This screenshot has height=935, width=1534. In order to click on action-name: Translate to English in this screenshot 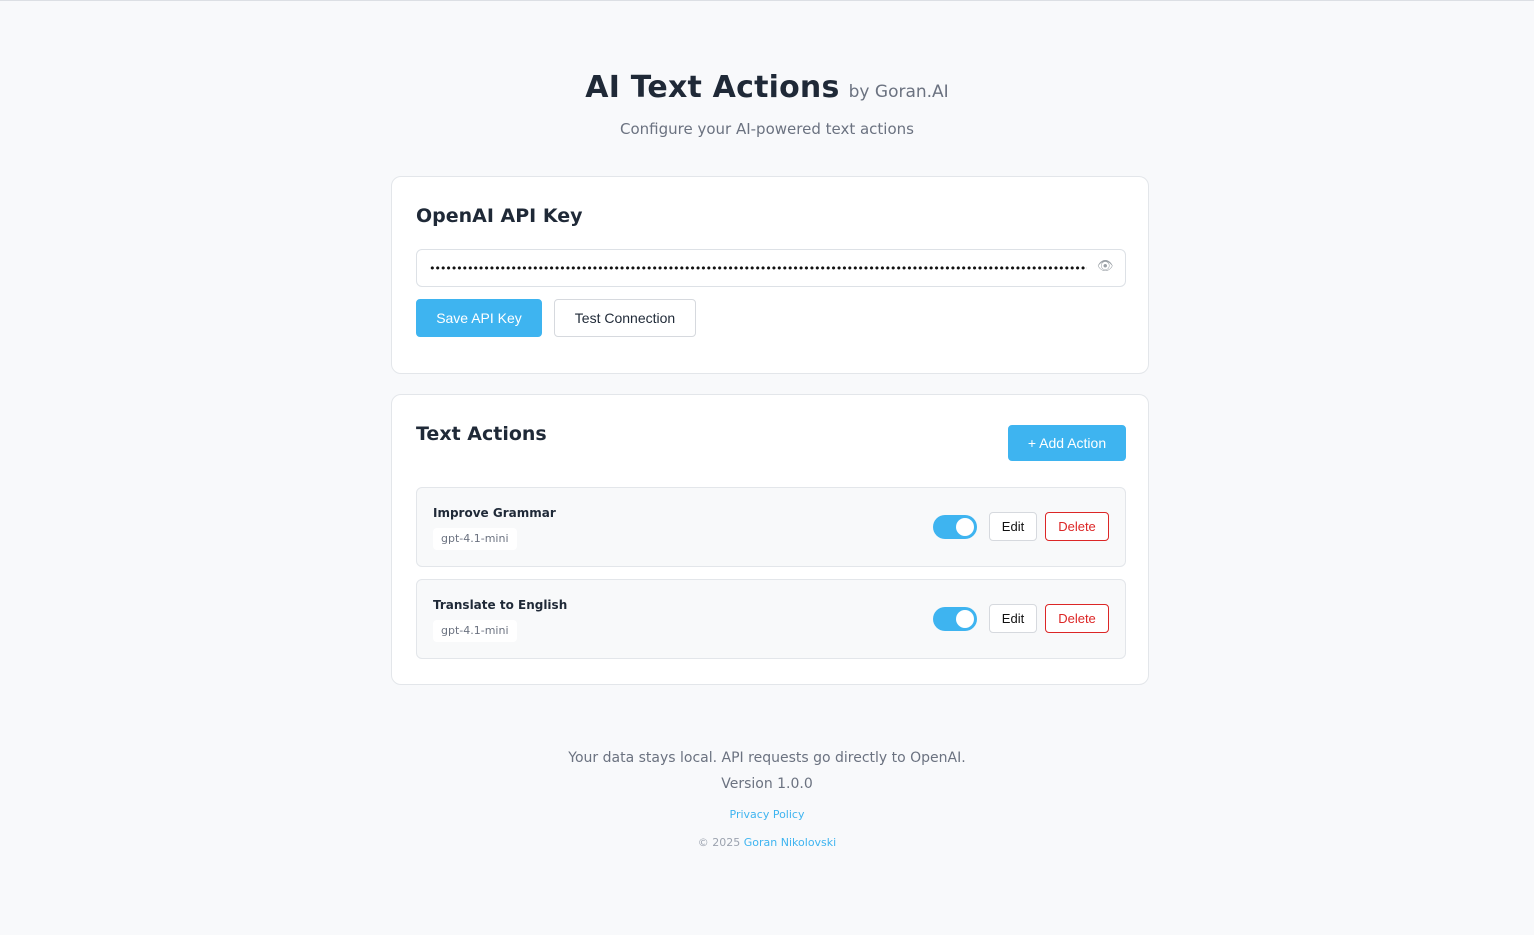, I will do `click(500, 605)`.